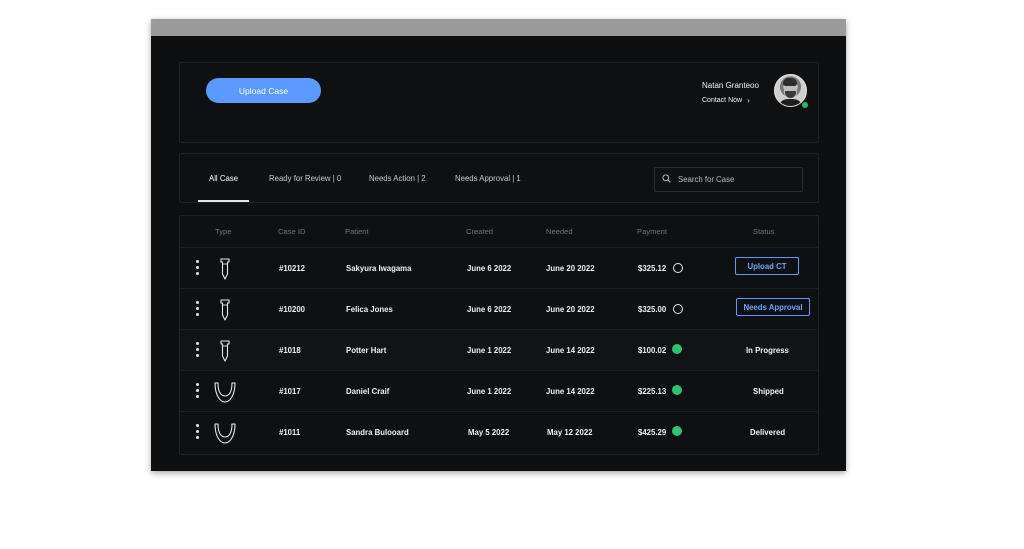  Describe the element at coordinates (489, 432) in the screenshot. I see `created-date: May 5 2022` at that location.